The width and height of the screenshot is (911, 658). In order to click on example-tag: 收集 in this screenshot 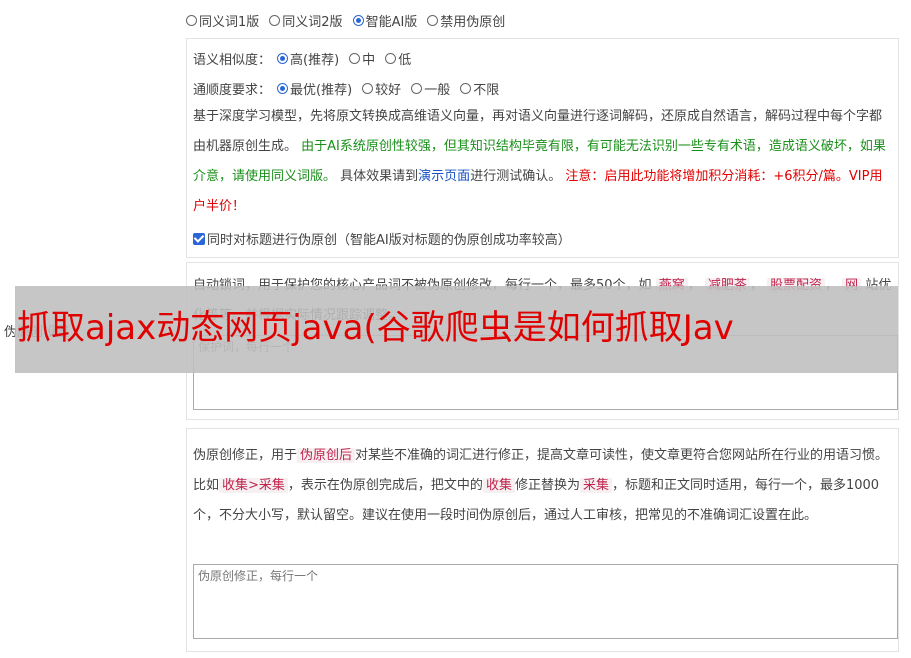, I will do `click(498, 485)`.